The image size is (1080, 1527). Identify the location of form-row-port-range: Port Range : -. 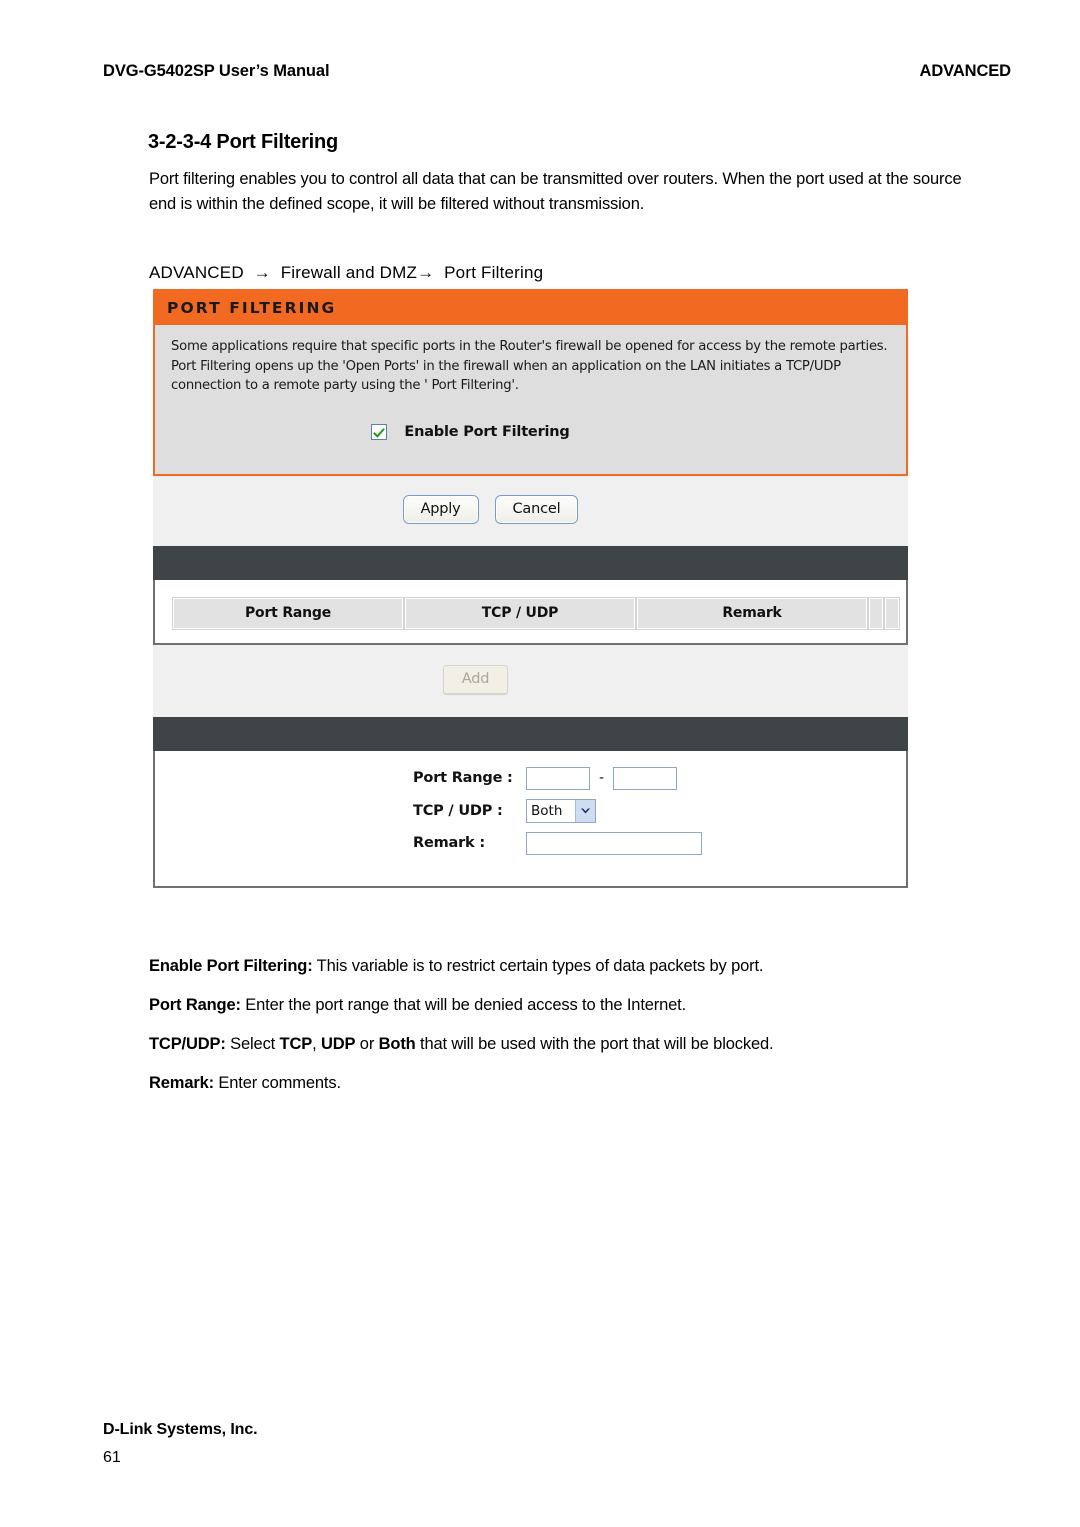
(530, 778).